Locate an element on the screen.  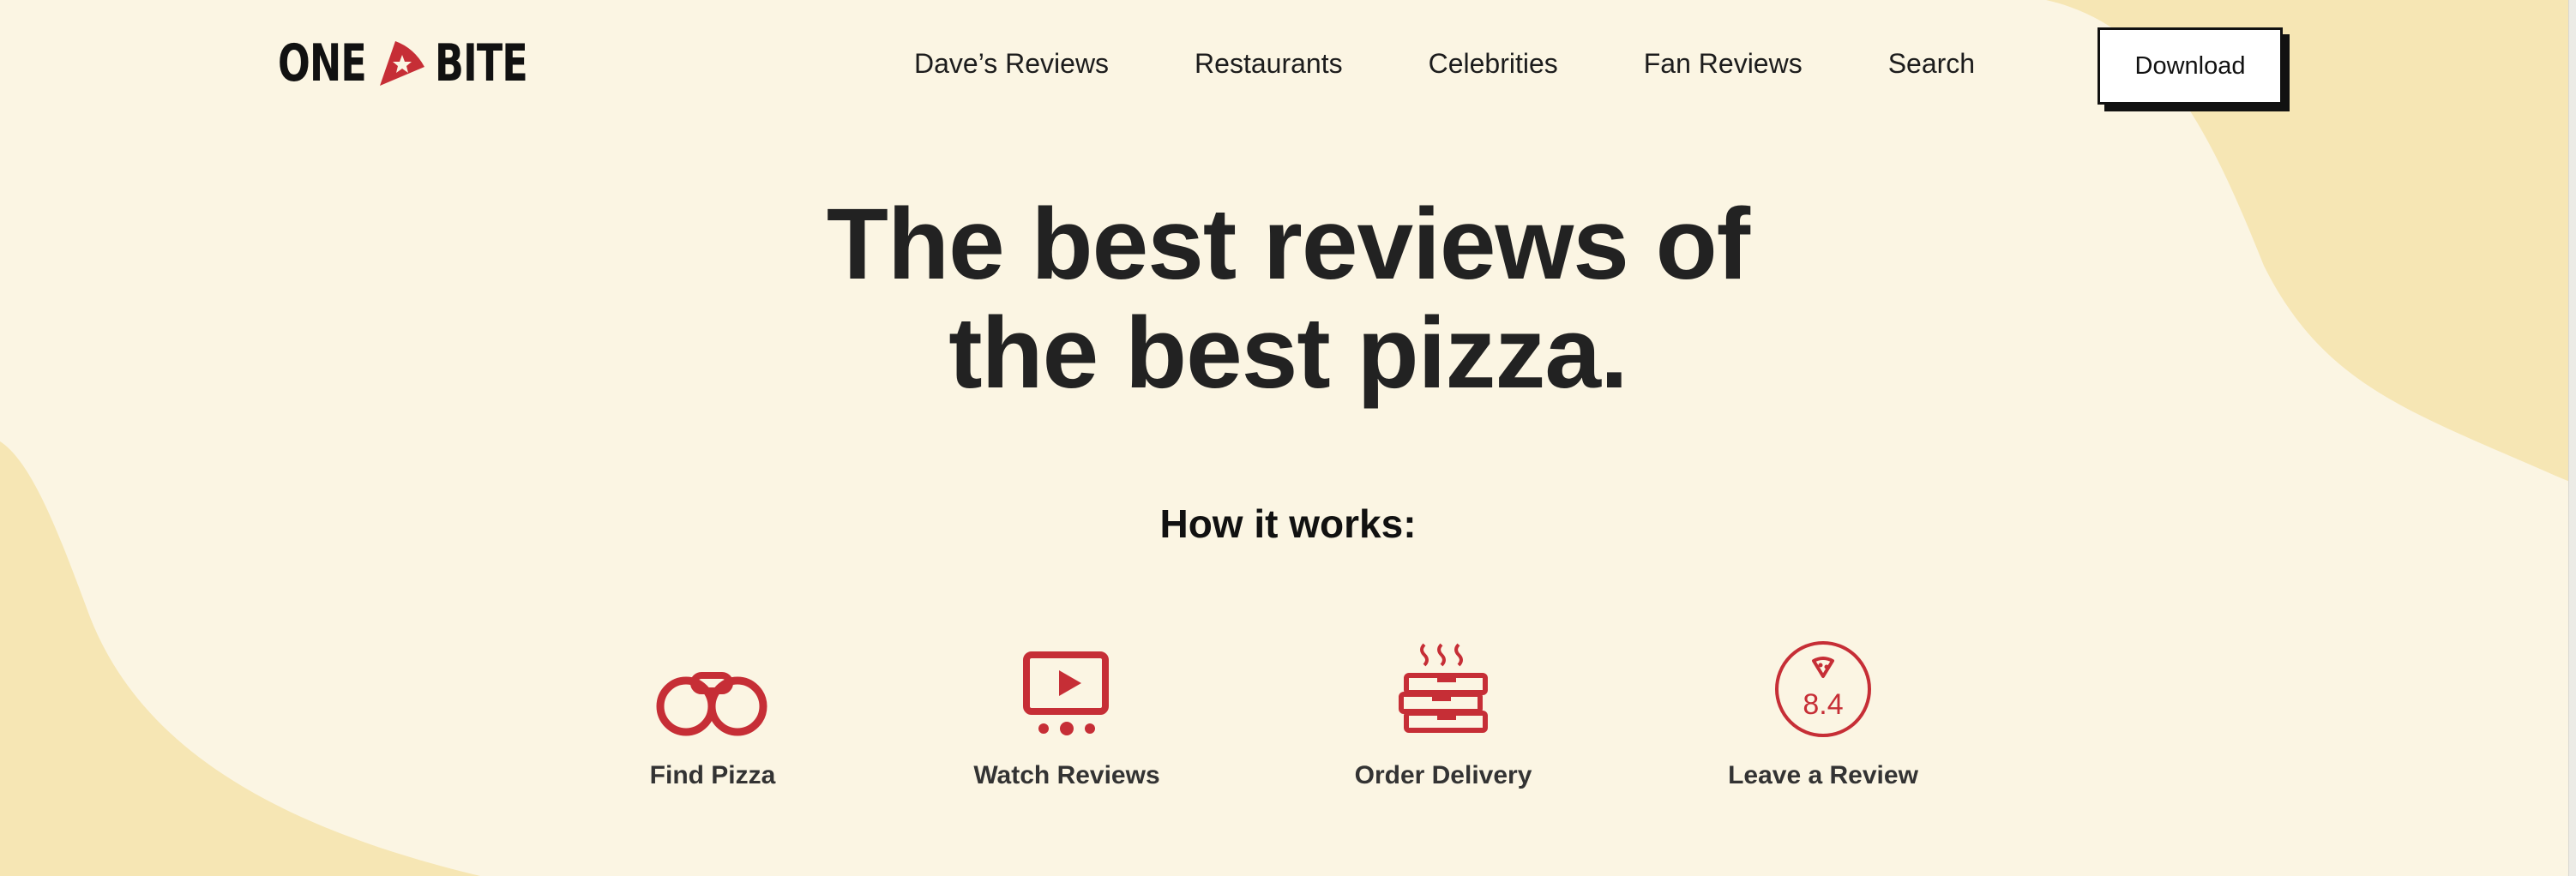
one-bite-logo: ONE BITE is located at coordinates (419, 64).